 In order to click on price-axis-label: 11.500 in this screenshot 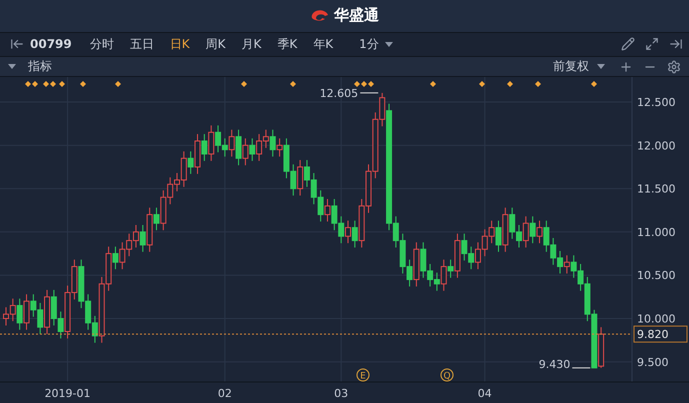, I will do `click(656, 189)`.